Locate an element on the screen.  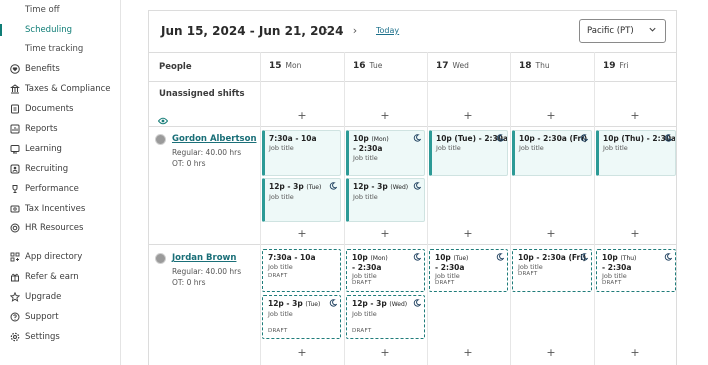
sidebar-item-benefits: Benefits is located at coordinates (34, 69).